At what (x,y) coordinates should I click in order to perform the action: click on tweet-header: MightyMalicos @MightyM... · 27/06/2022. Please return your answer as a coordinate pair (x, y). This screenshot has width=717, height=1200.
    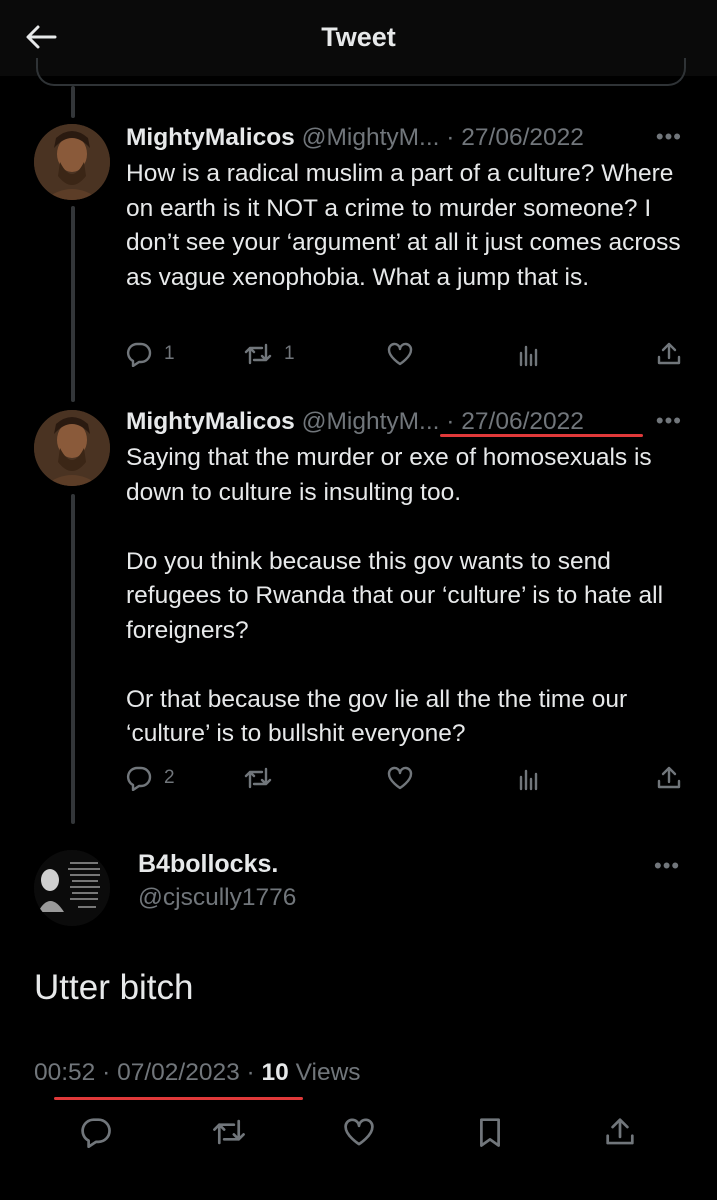
    Looking at the image, I should click on (406, 138).